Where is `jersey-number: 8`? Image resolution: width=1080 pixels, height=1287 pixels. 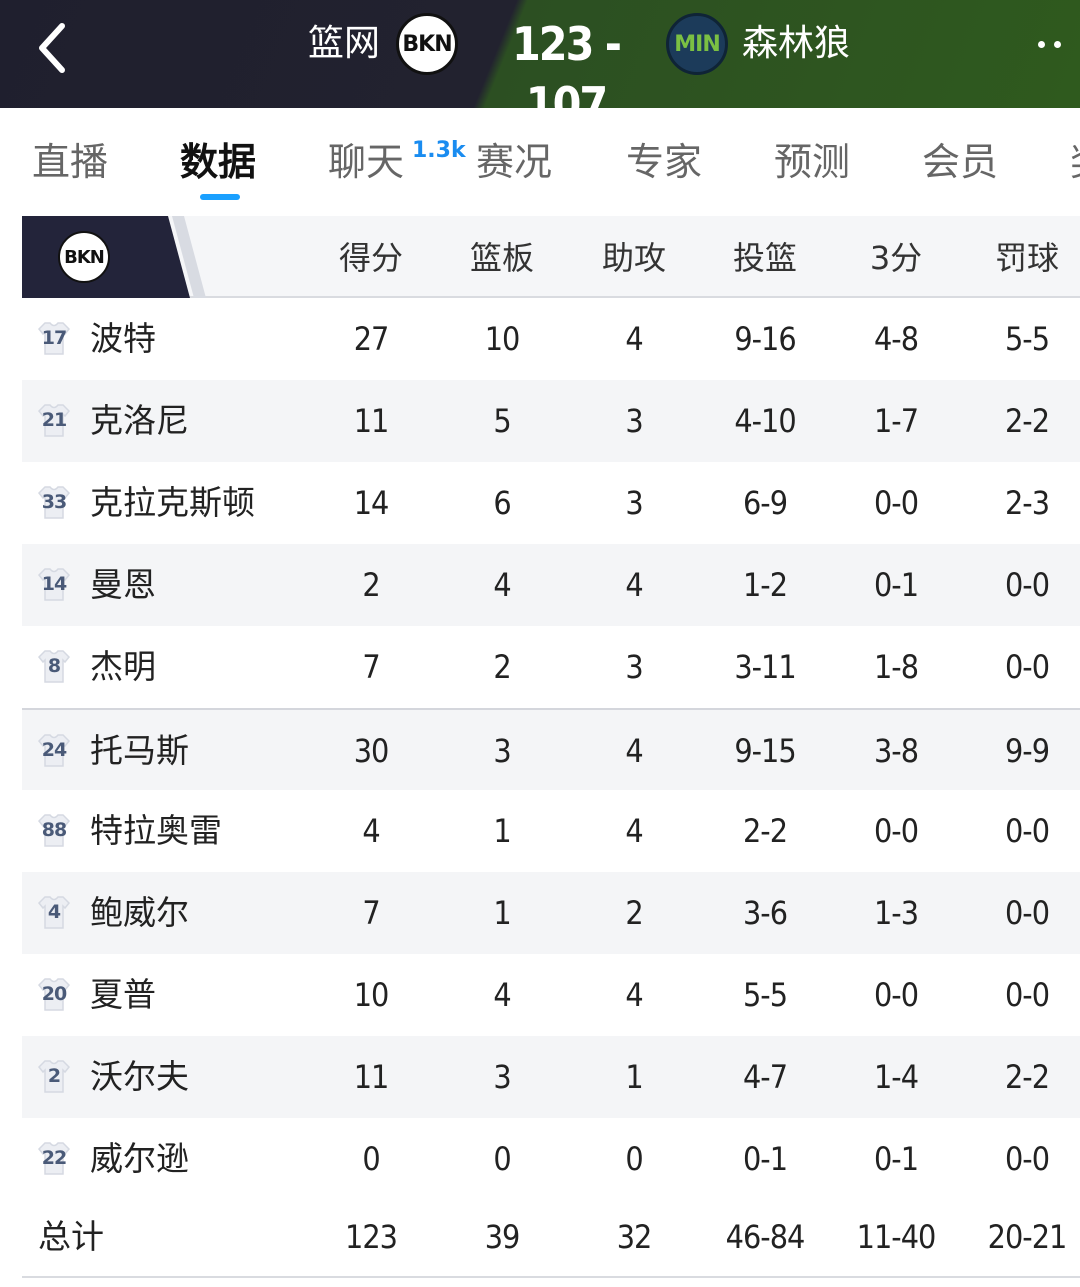 jersey-number: 8 is located at coordinates (54, 666).